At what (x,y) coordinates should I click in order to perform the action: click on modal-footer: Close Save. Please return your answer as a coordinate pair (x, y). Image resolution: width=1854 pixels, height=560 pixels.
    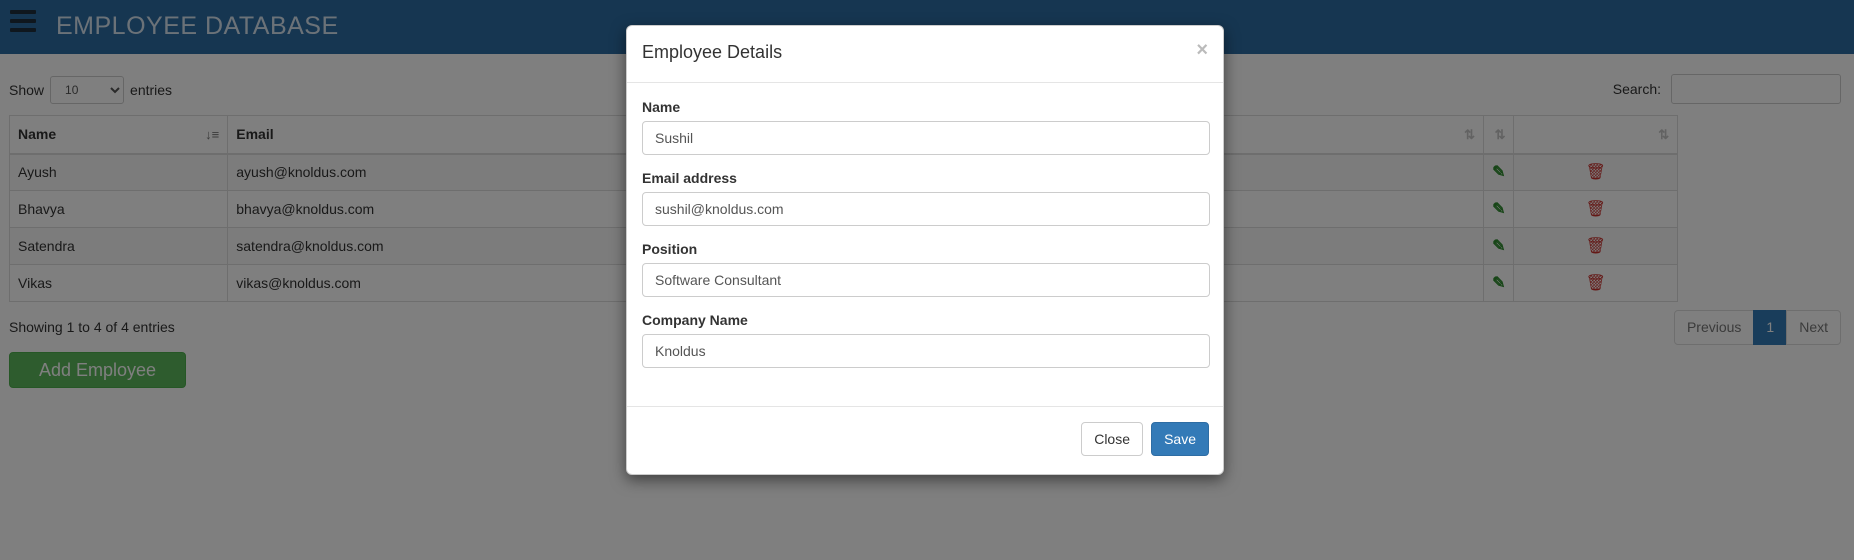
    Looking at the image, I should click on (925, 440).